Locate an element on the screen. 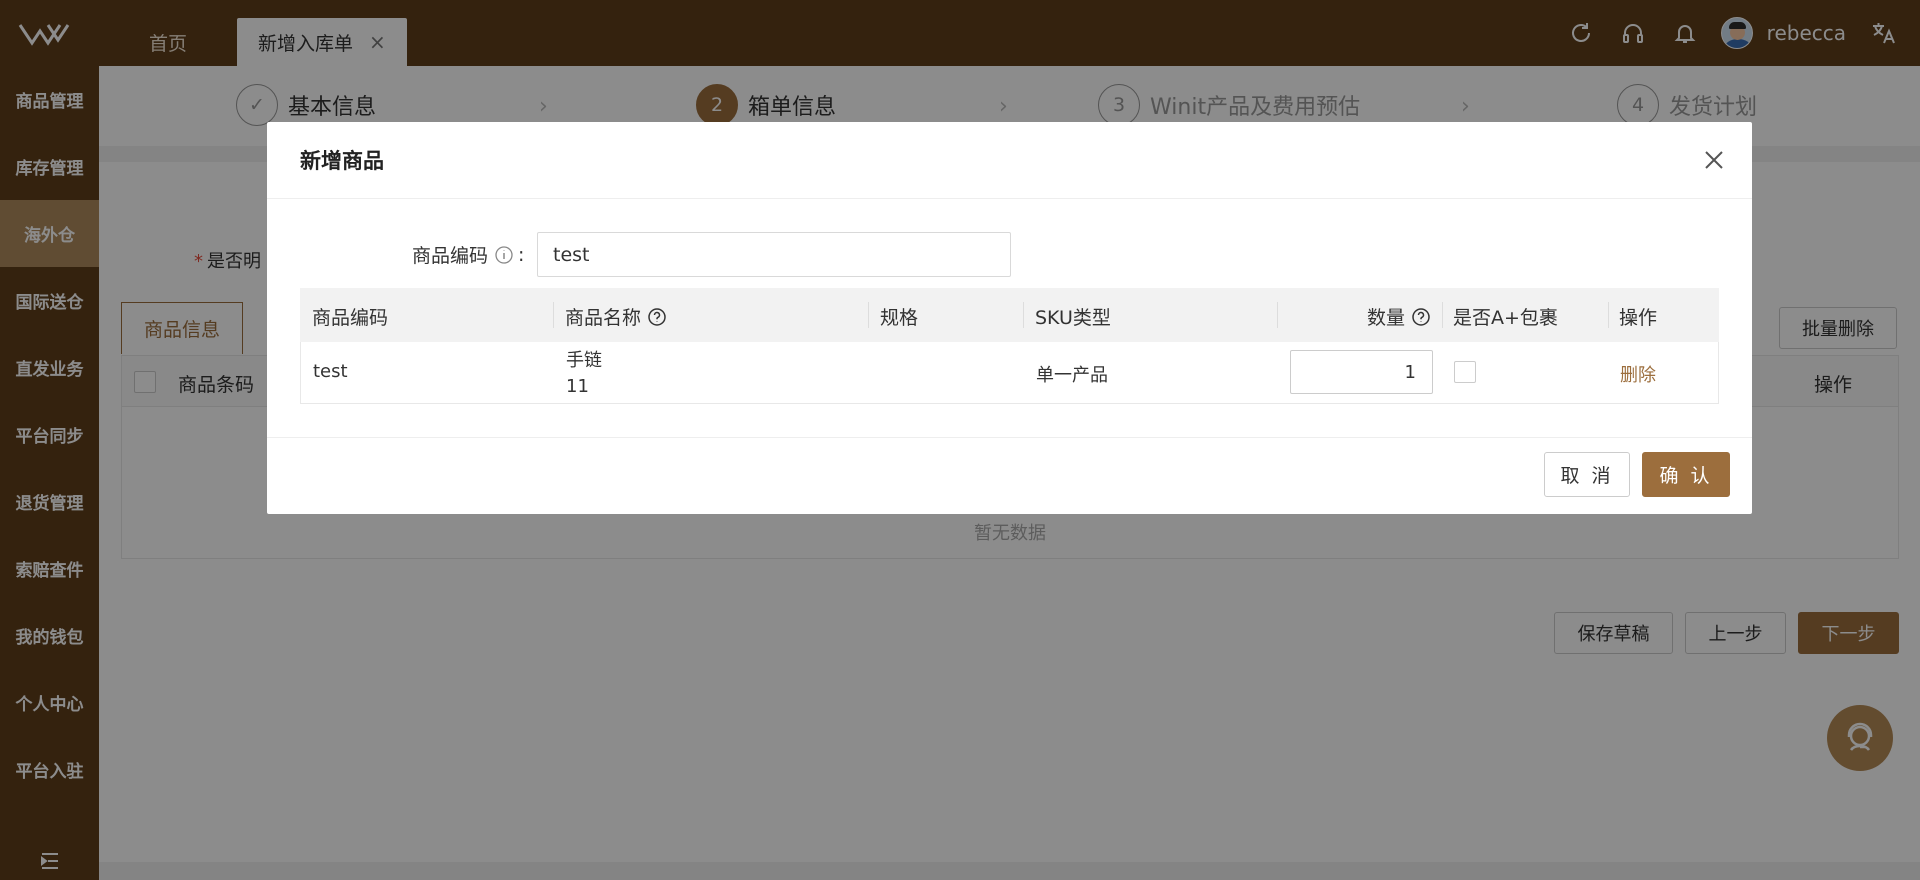 Image resolution: width=1920 pixels, height=880 pixels. column-a-plus: 是否A+包裹 is located at coordinates (1505, 318).